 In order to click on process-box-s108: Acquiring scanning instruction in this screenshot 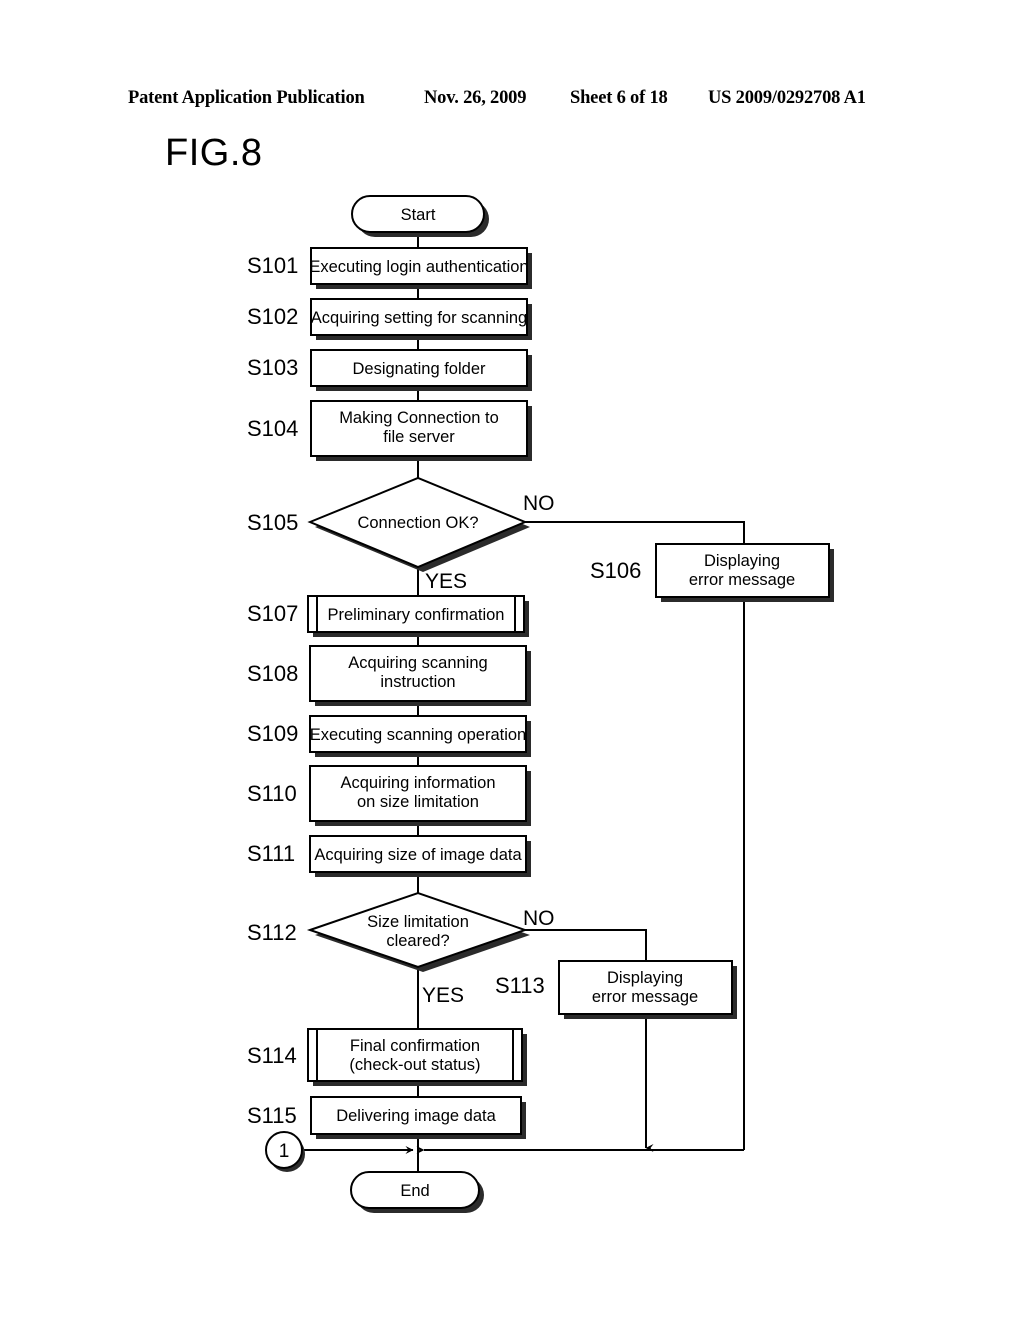, I will do `click(420, 675)`.